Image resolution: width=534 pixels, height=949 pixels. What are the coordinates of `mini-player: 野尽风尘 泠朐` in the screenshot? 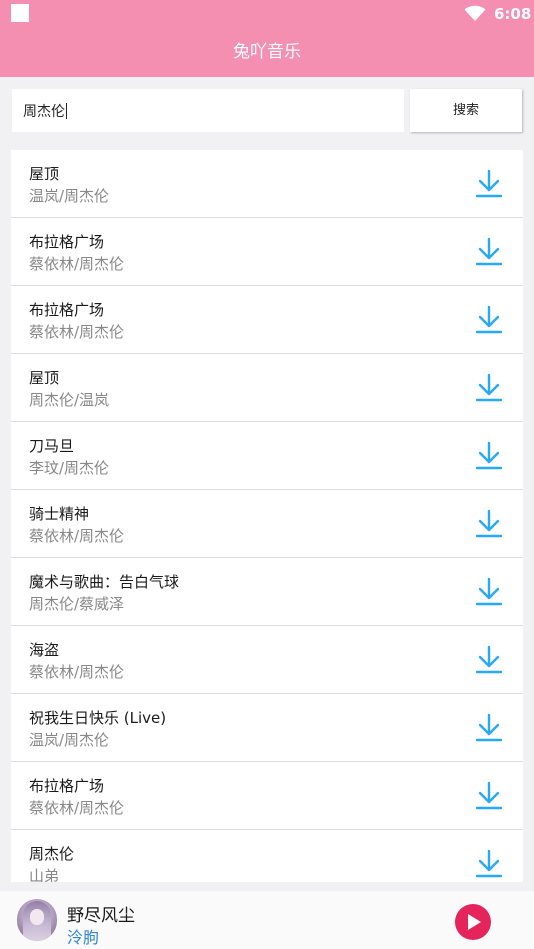 It's located at (267, 920).